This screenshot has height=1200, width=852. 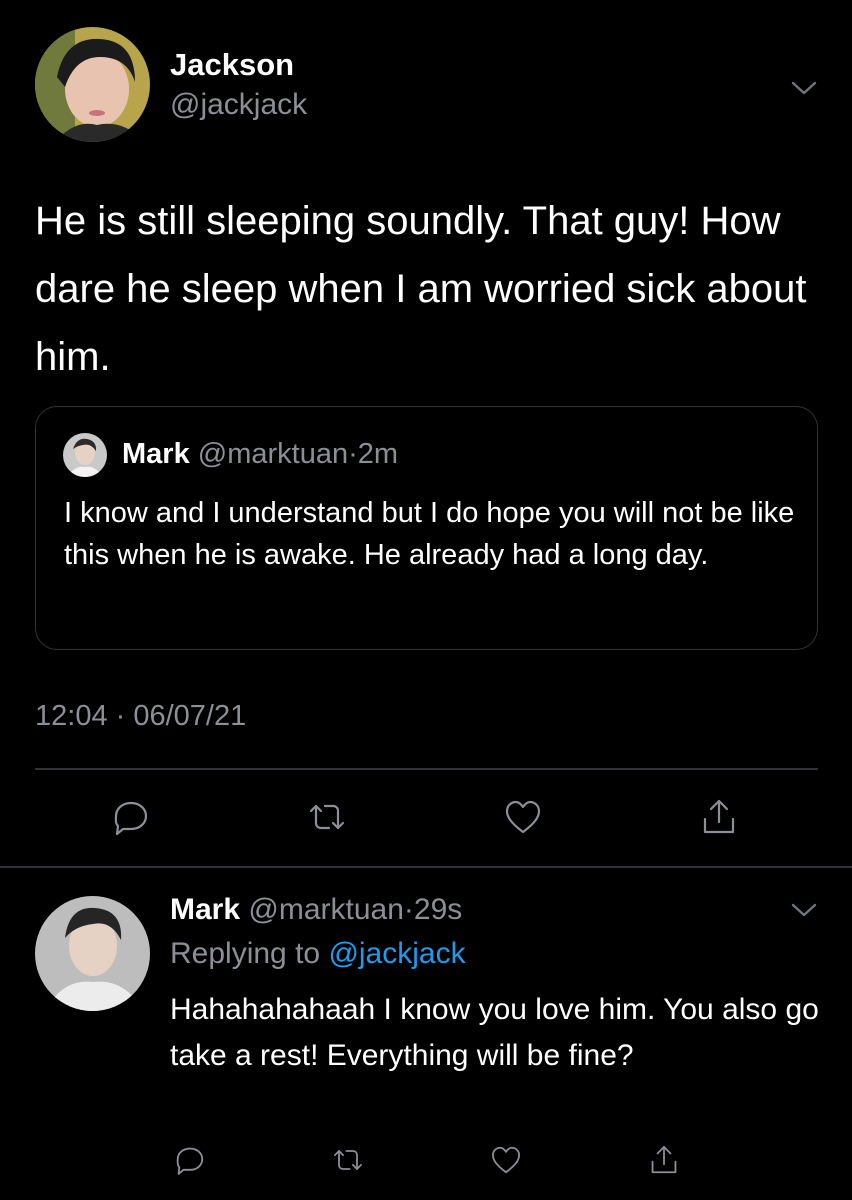 I want to click on replying-to-line: Replying to @jackjack, so click(x=318, y=954).